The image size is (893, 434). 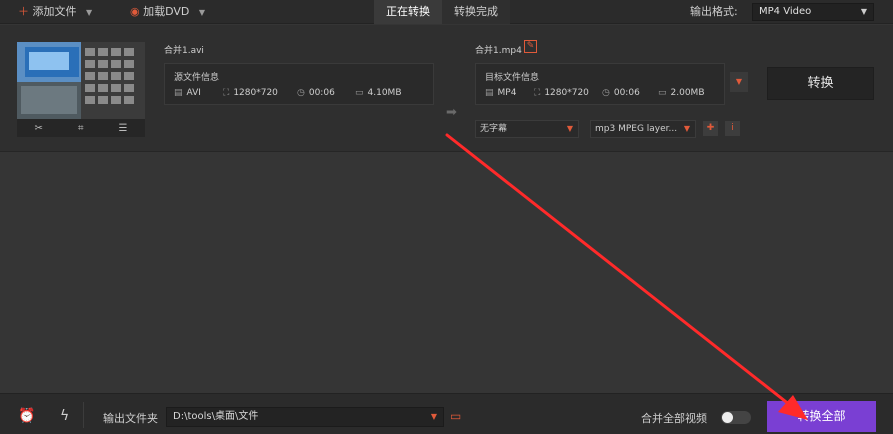 I want to click on source-info-title: 源文件信息, so click(x=197, y=78).